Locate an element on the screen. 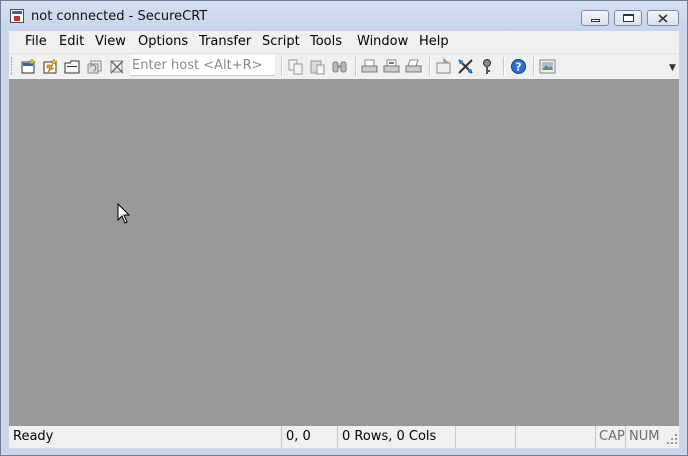 The height and width of the screenshot is (456, 688). toolbar-overflow-chevron-icon: ▼ is located at coordinates (672, 68).